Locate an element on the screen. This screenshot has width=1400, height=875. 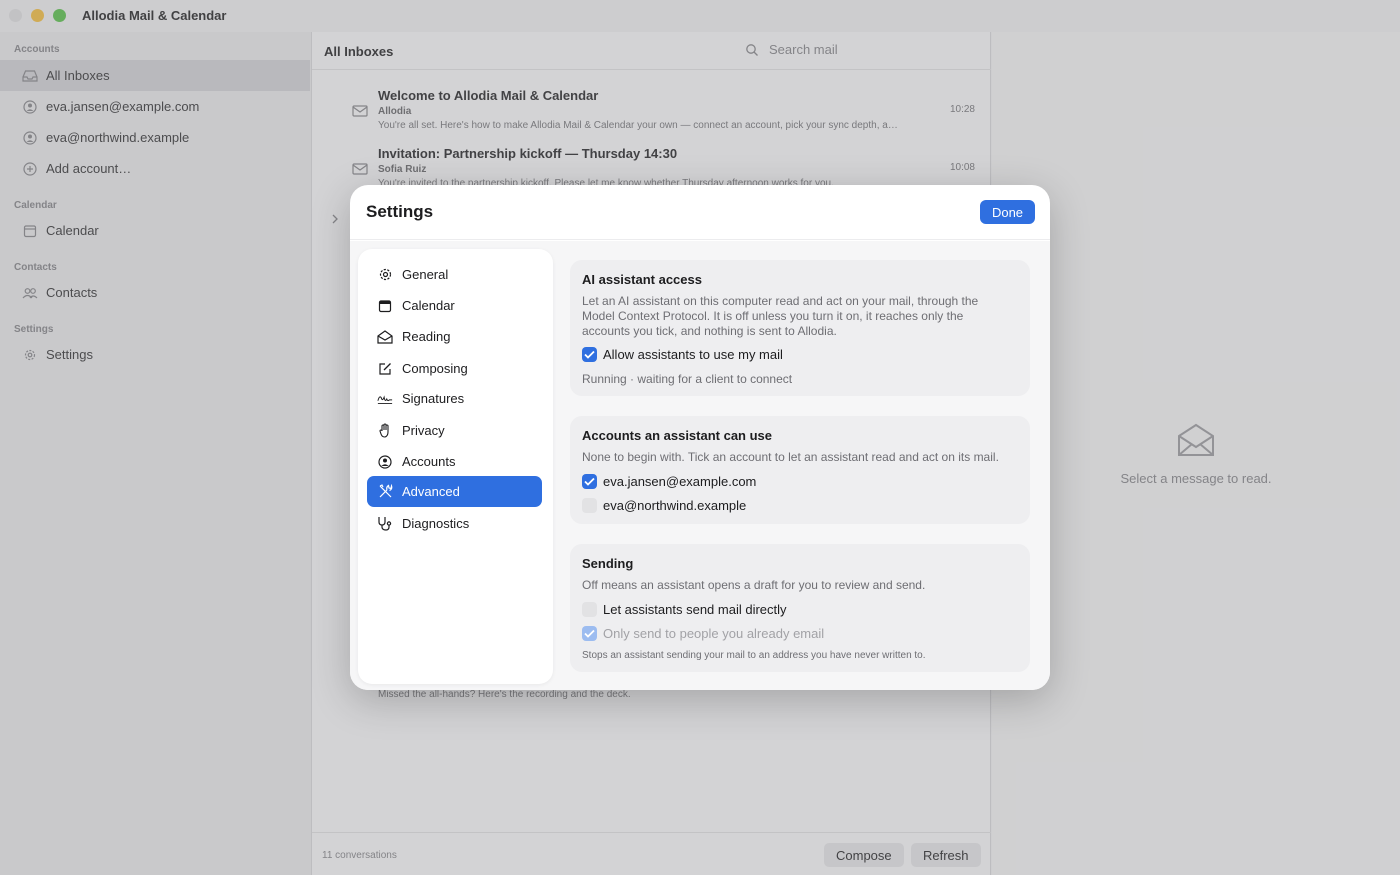
allow-assistants-label: Allow assistants to use my mail is located at coordinates (693, 354).